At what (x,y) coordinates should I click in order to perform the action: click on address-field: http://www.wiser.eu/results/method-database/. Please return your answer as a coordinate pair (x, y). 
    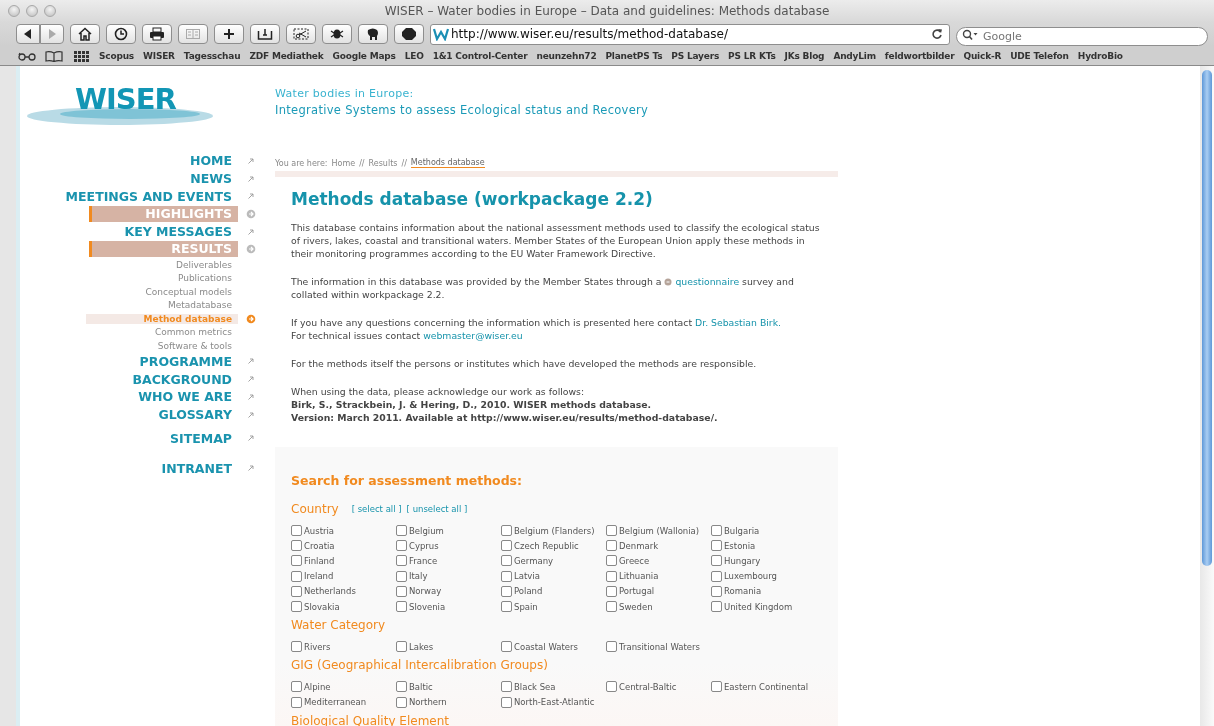
    Looking at the image, I should click on (690, 34).